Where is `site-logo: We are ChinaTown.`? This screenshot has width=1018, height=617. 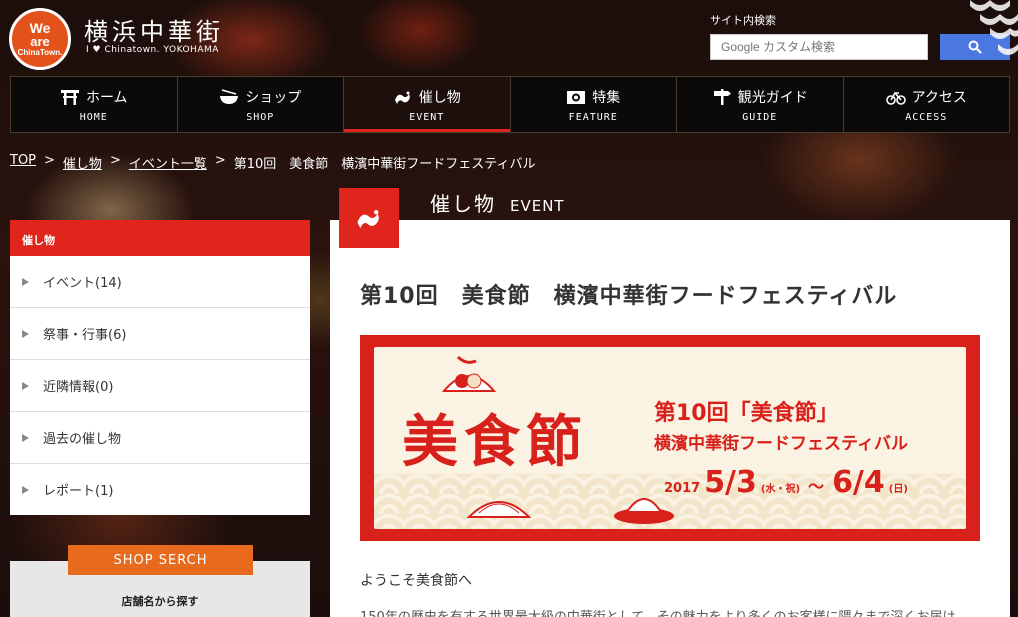
site-logo: We are ChinaTown. is located at coordinates (40, 39).